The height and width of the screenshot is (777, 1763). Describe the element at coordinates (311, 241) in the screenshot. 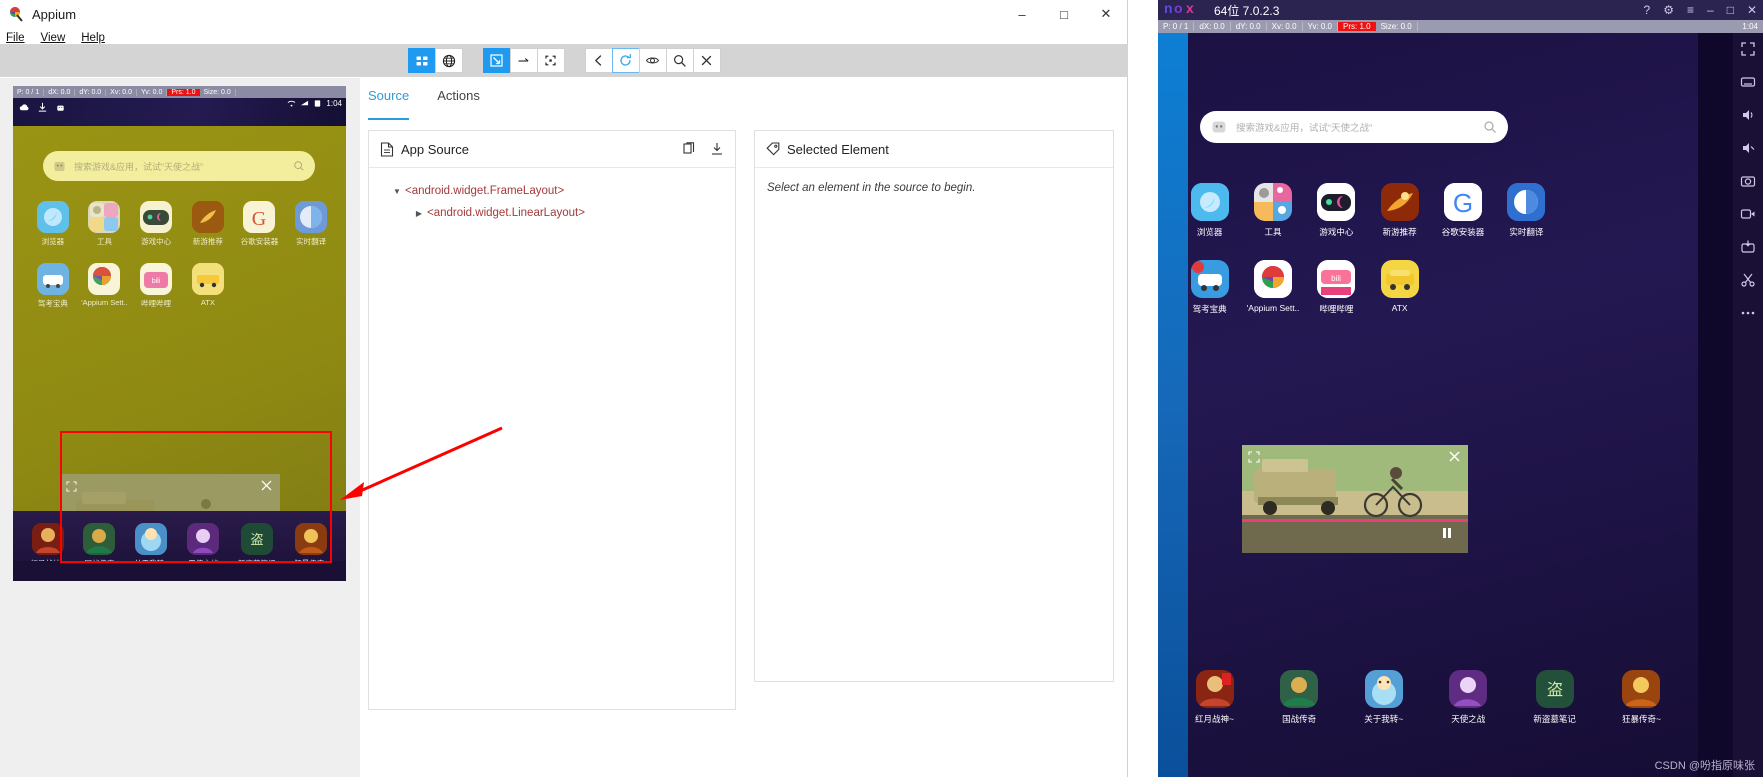

I see `app-label: 实时翻译` at that location.